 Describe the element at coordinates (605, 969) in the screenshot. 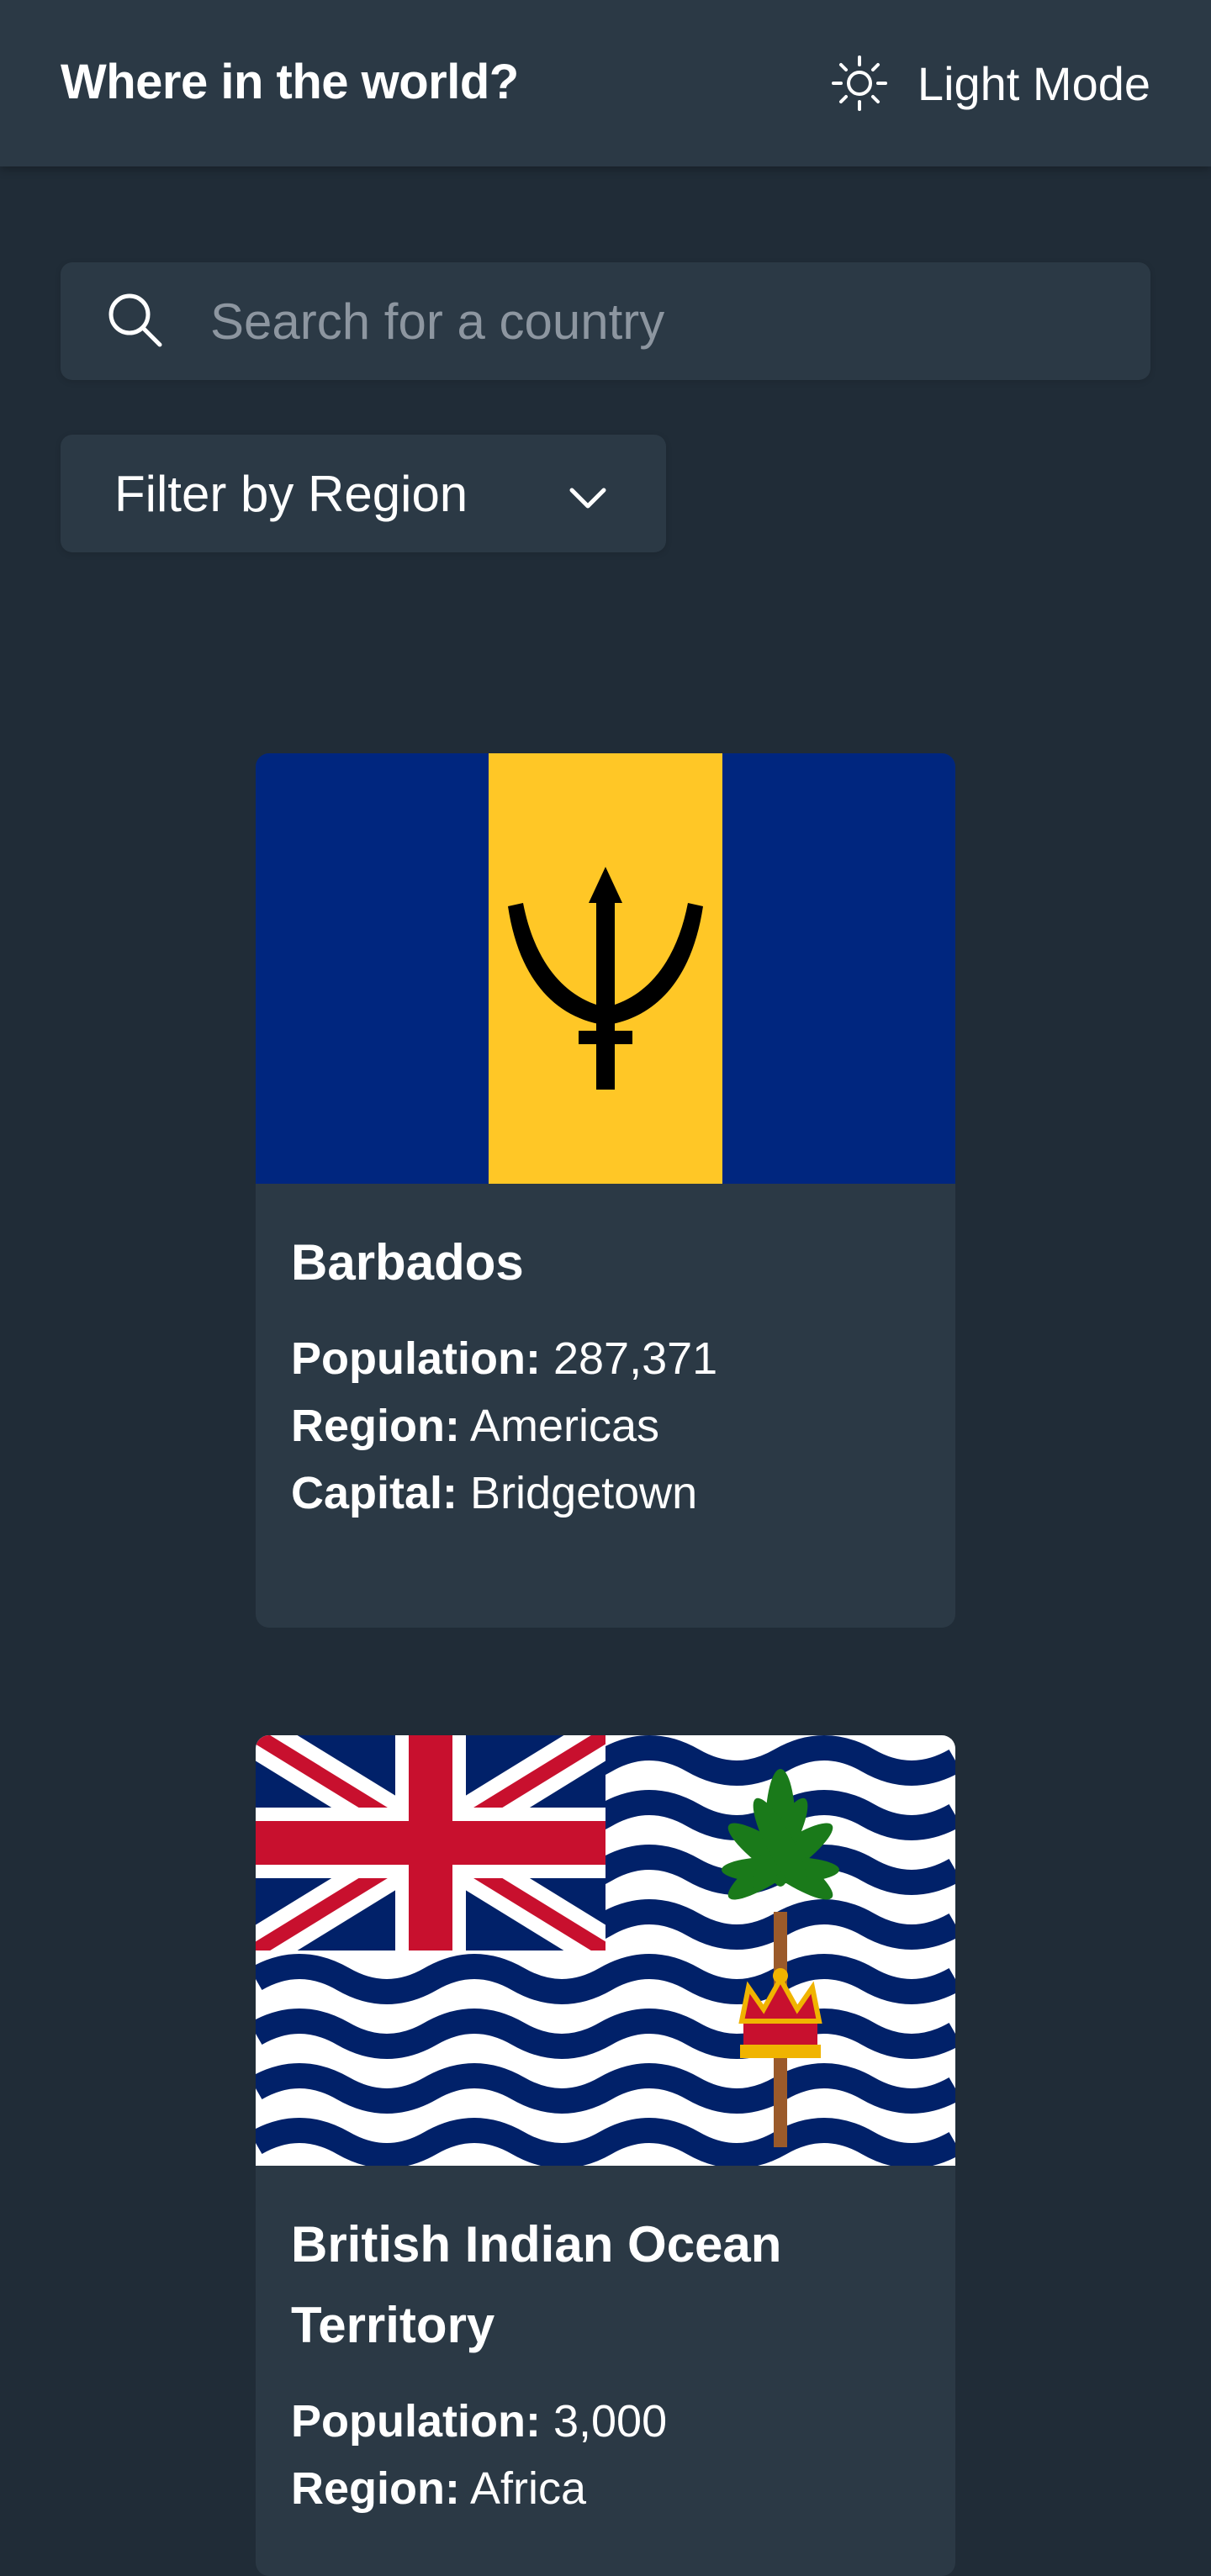

I see `barbados-flag` at that location.